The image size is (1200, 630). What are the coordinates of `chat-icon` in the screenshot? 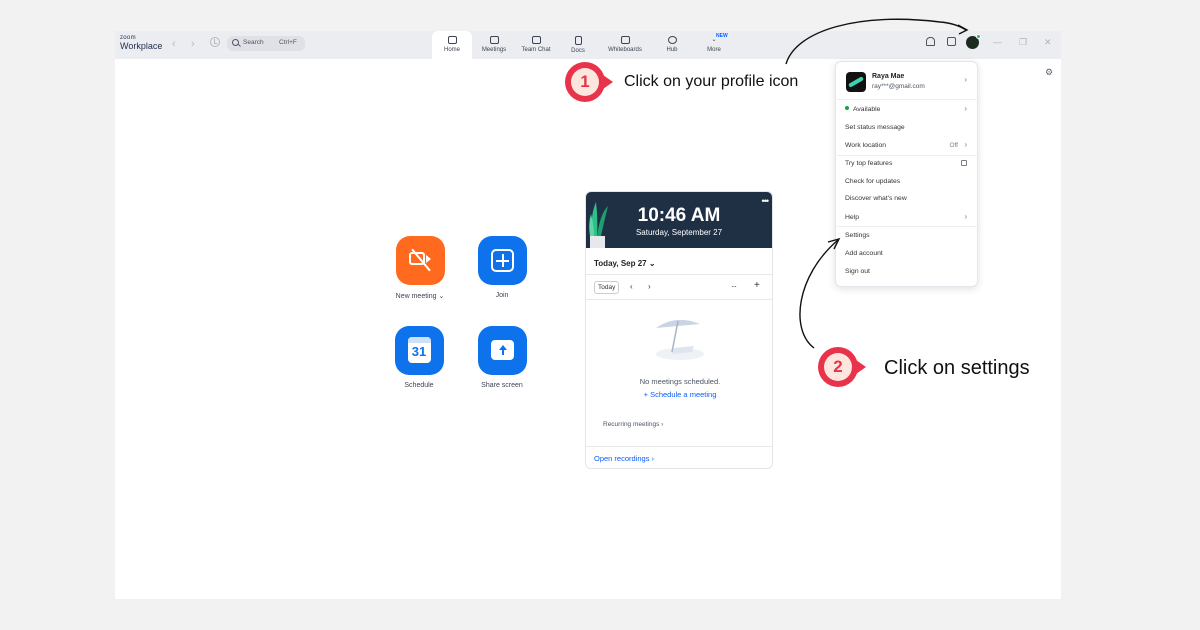 It's located at (536, 40).